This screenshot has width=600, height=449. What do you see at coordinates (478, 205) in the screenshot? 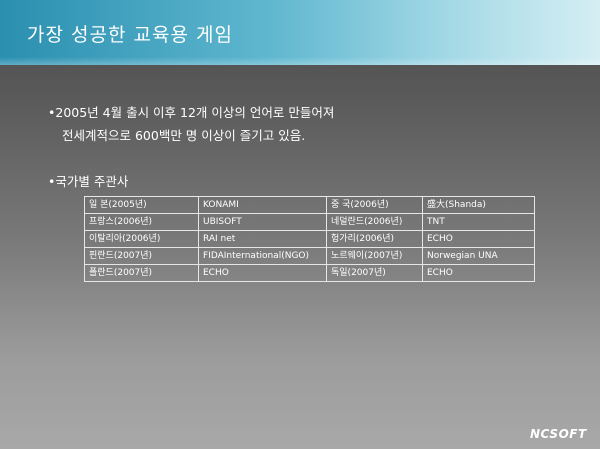
I see `sponsor-cell: 盛大(Shanda)` at bounding box center [478, 205].